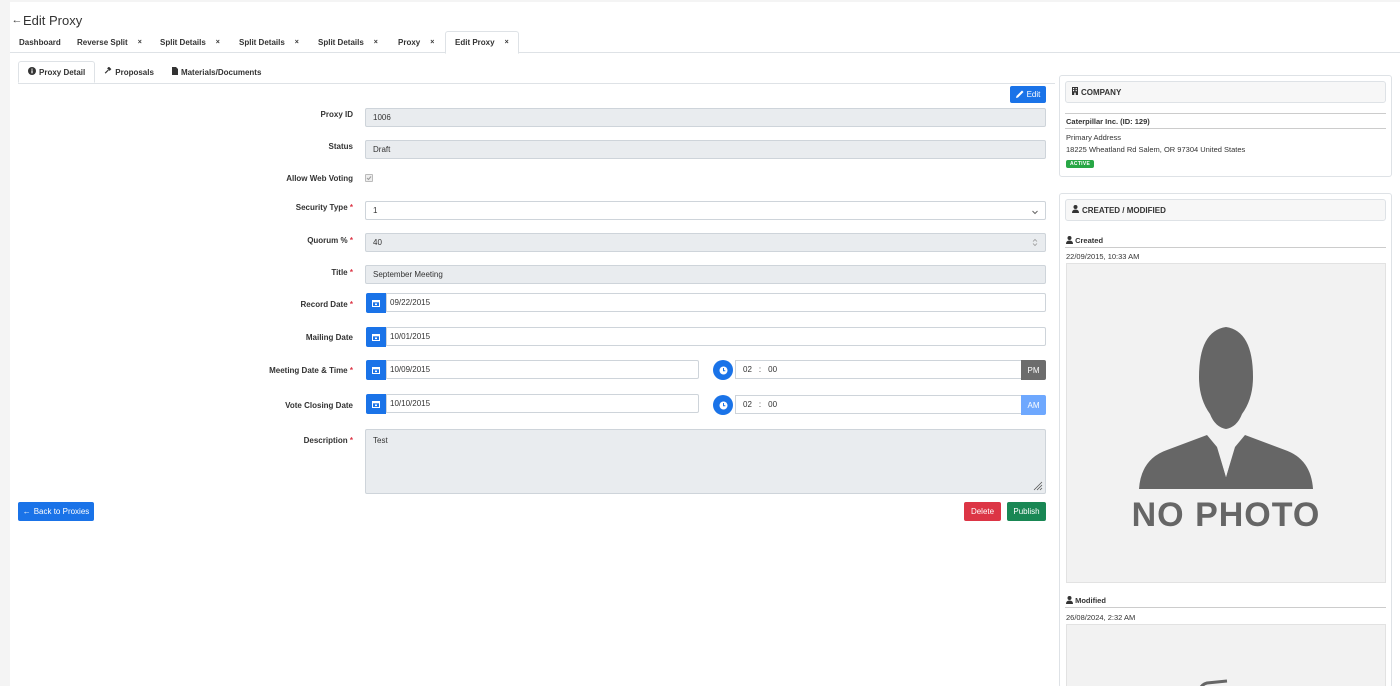  What do you see at coordinates (181, 272) in the screenshot?
I see `title-label: Title *` at bounding box center [181, 272].